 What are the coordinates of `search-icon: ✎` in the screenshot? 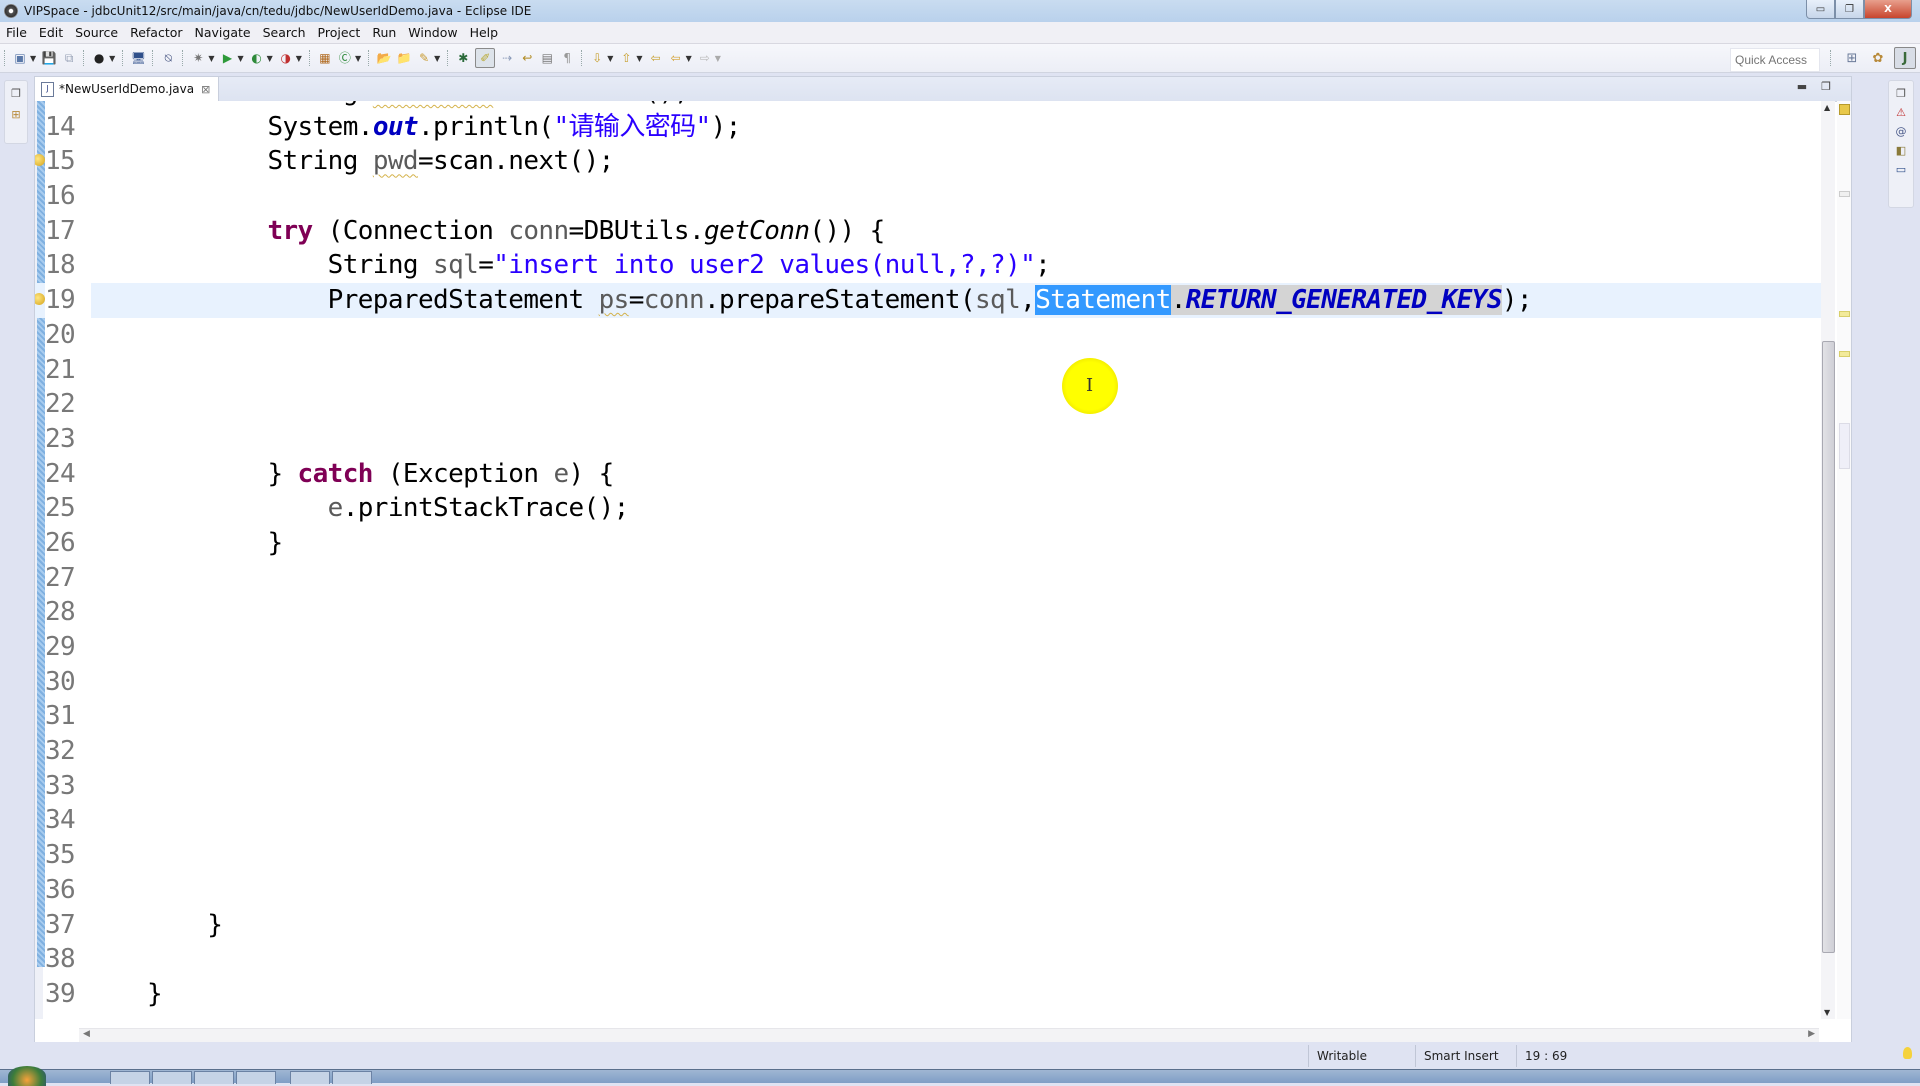 It's located at (424, 58).